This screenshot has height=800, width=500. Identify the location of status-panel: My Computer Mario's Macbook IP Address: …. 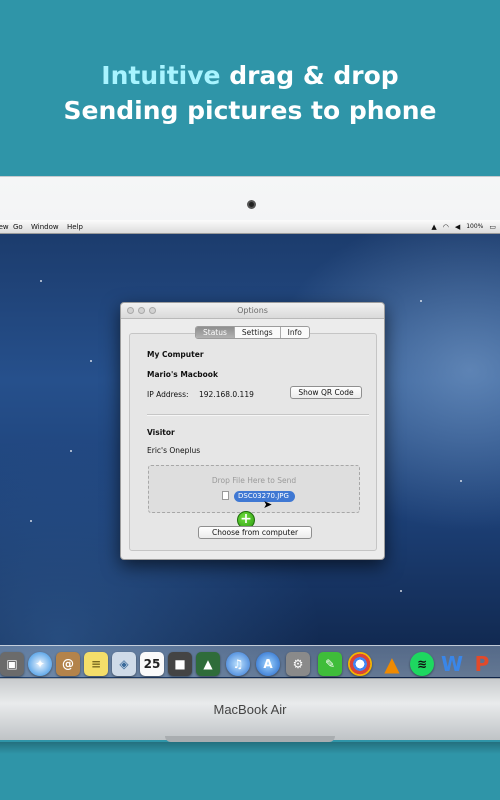
(253, 442).